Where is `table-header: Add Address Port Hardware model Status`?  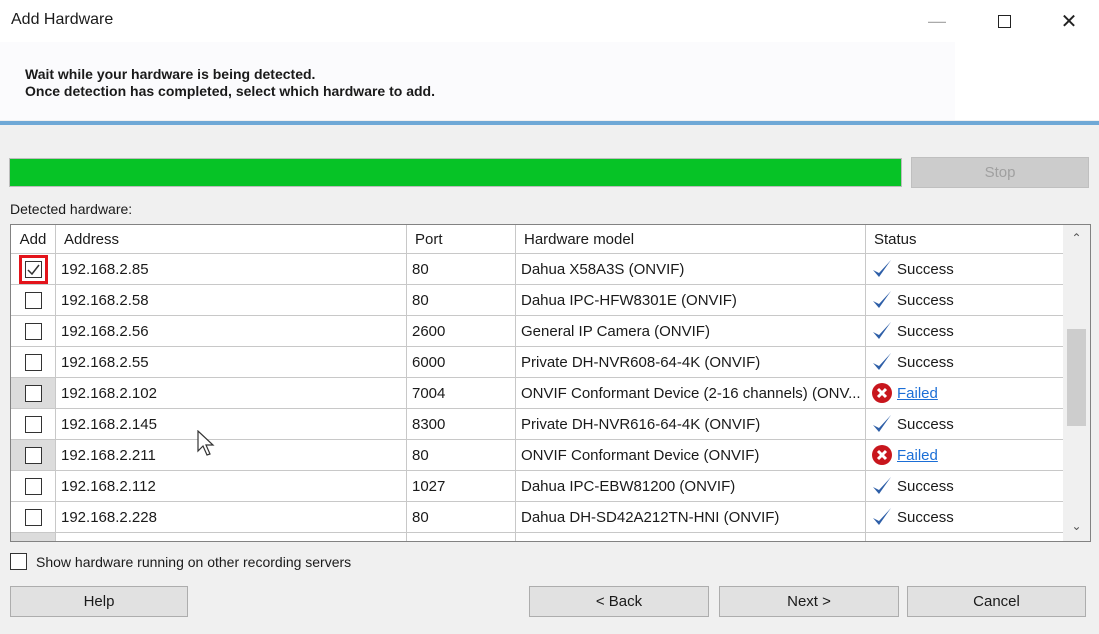
table-header: Add Address Port Hardware model Status is located at coordinates (537, 239).